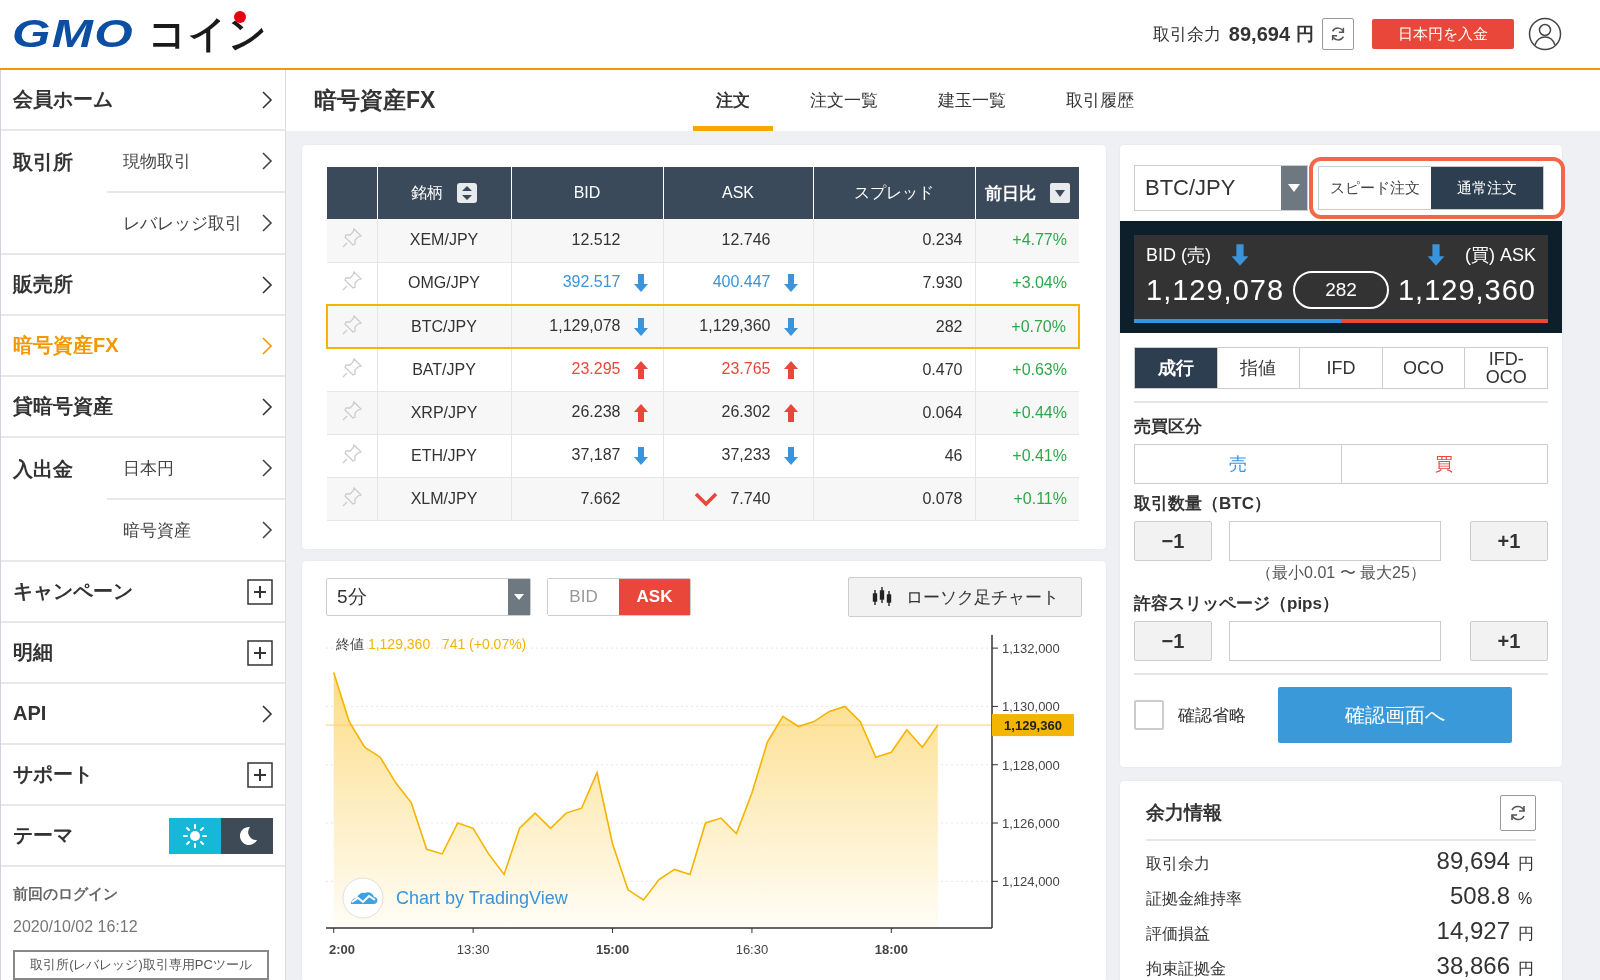  I want to click on table-cell: 282, so click(894, 326).